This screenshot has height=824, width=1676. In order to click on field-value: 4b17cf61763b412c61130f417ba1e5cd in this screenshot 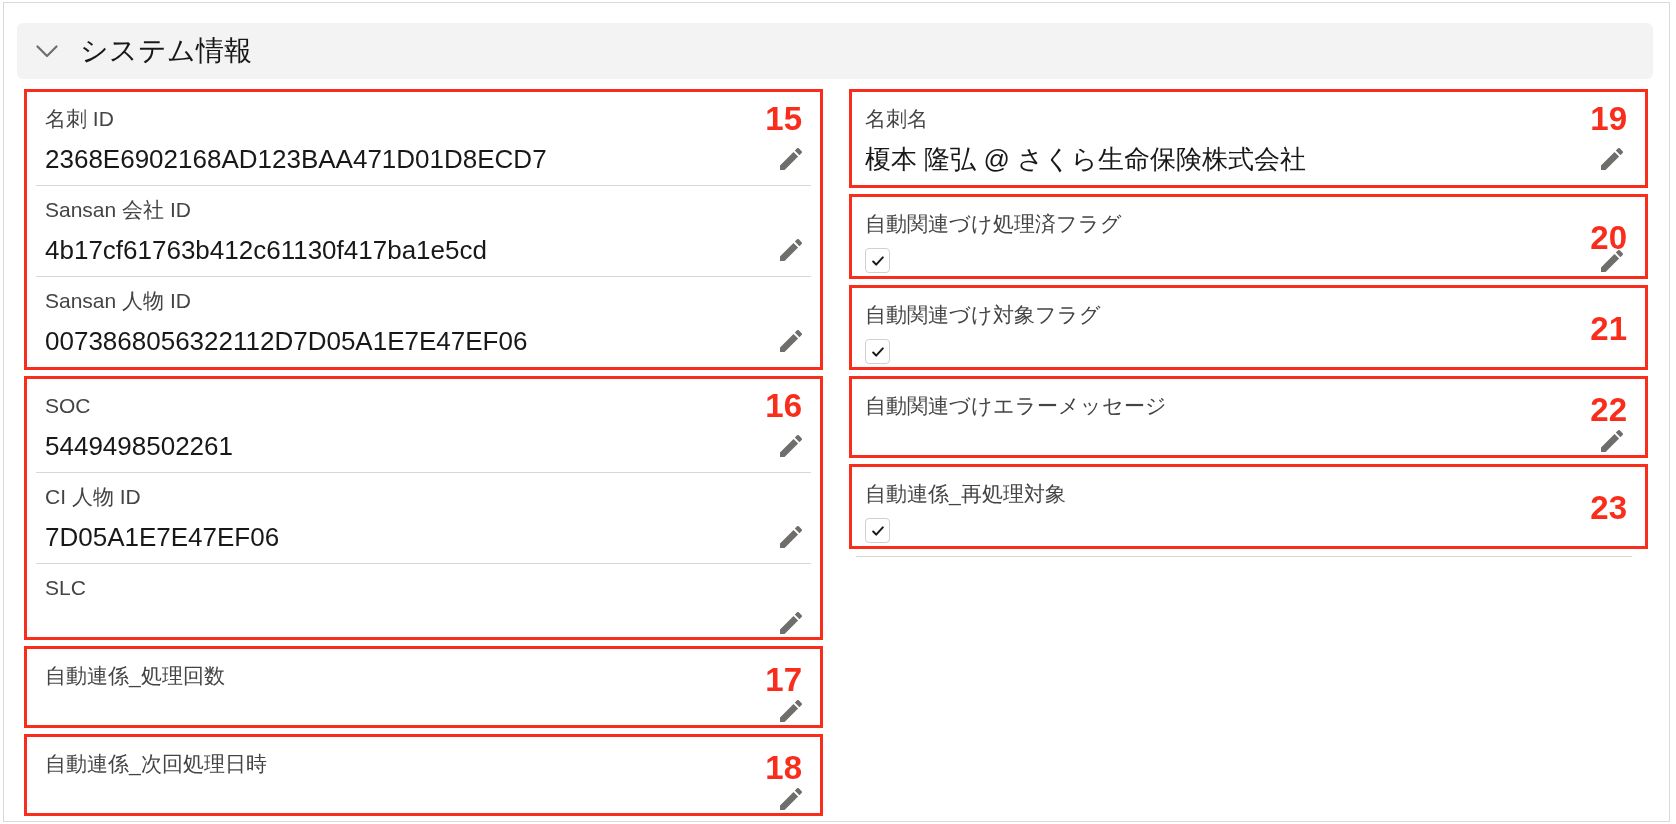, I will do `click(266, 250)`.